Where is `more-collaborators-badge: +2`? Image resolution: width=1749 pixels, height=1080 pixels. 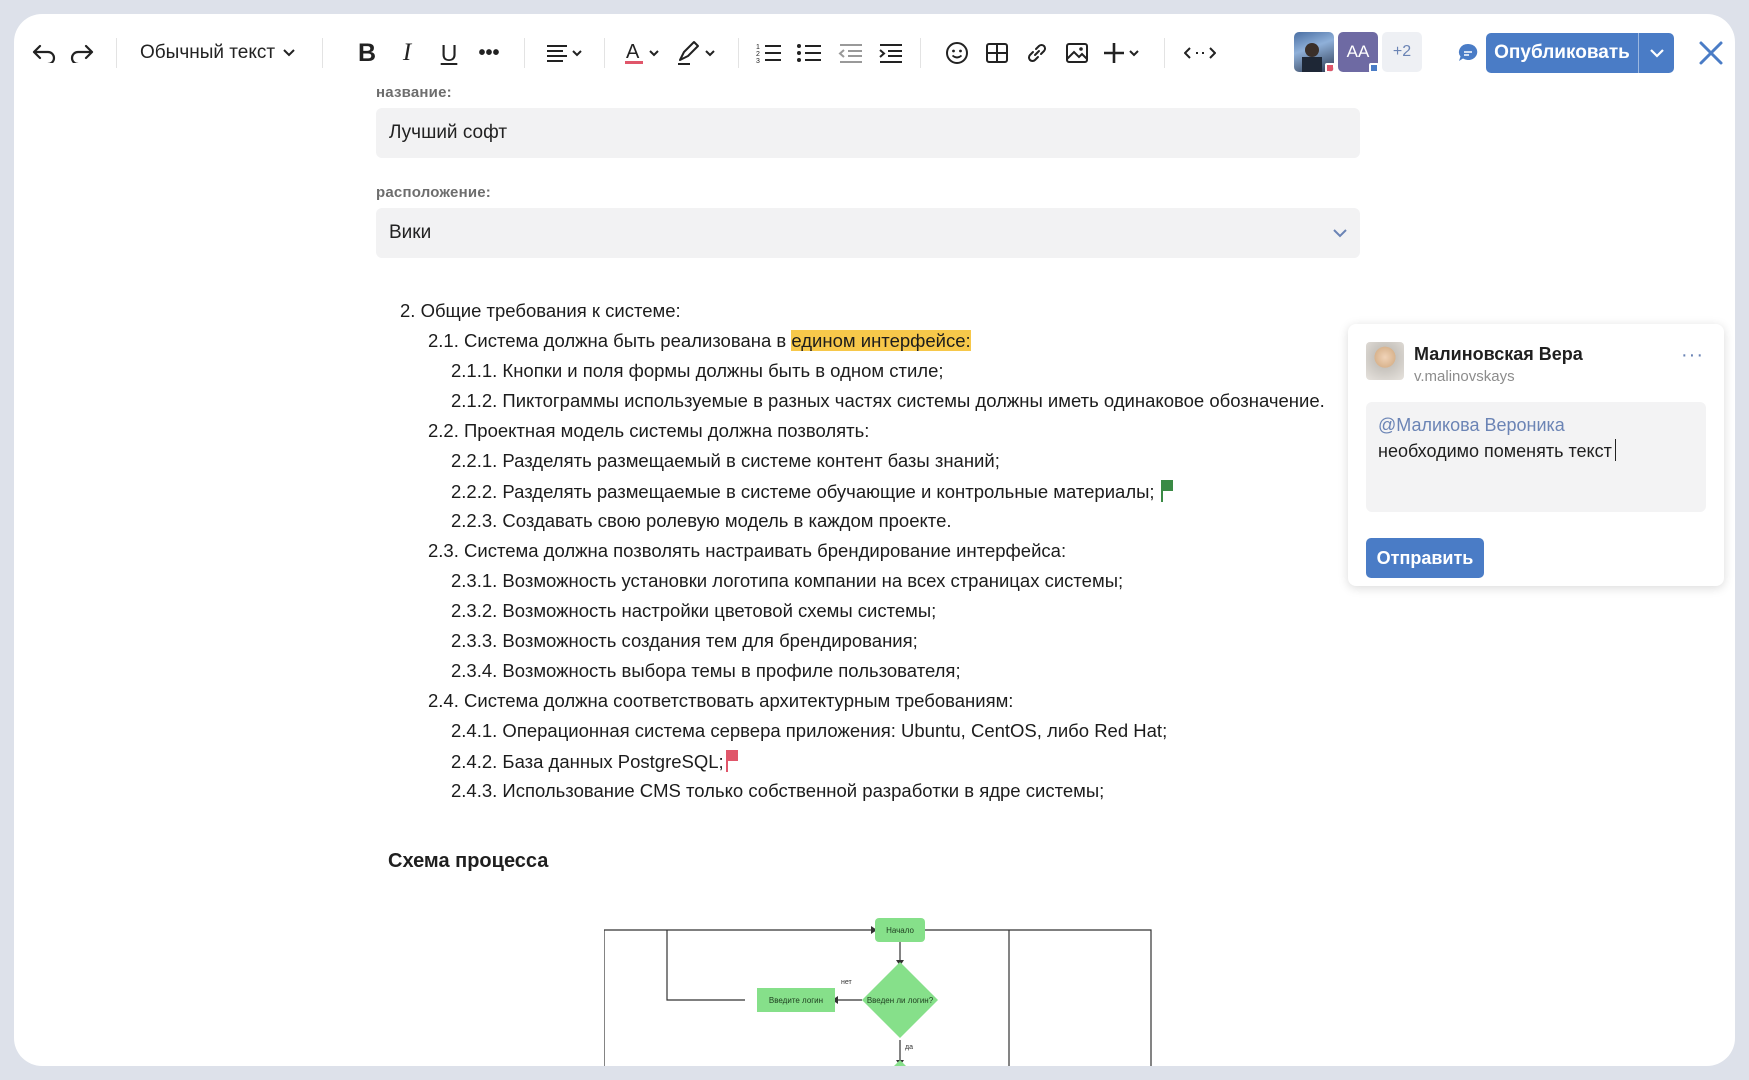
more-collaborators-badge: +2 is located at coordinates (1402, 52).